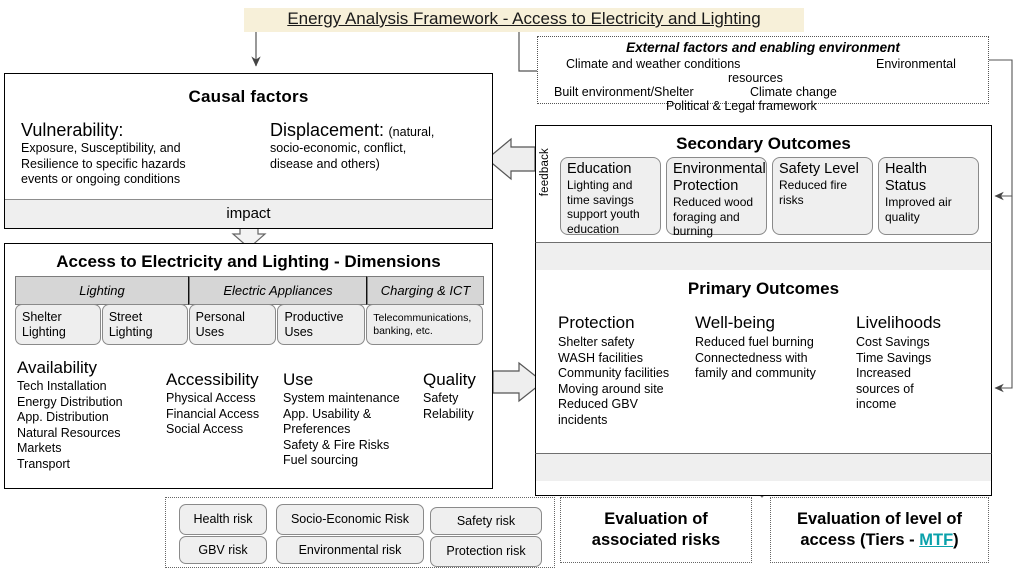  I want to click on dimension-shelter-lighting: Shelter Lighting, so click(58, 324).